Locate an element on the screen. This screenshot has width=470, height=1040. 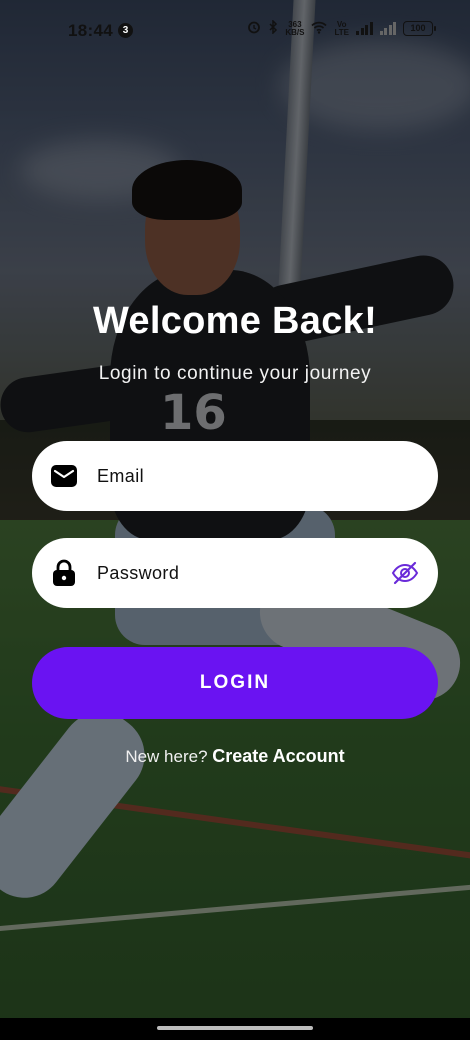
navigation-bar is located at coordinates (235, 1029).